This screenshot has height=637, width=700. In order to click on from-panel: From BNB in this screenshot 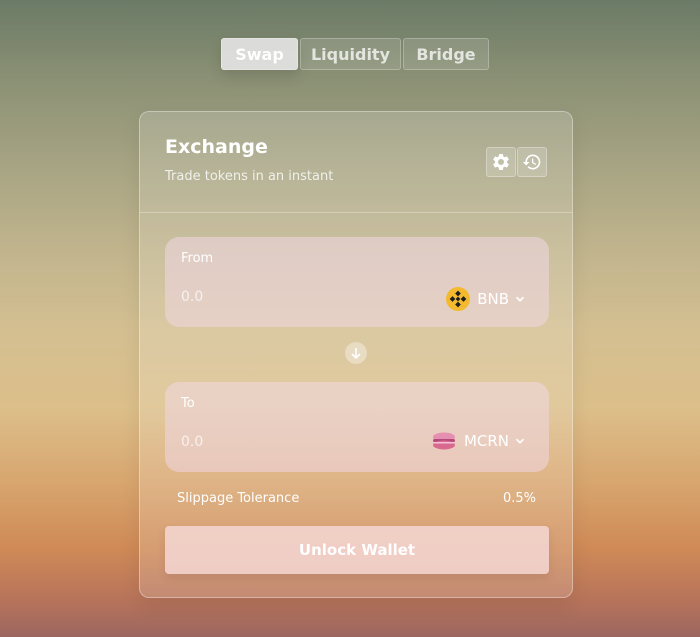, I will do `click(357, 282)`.